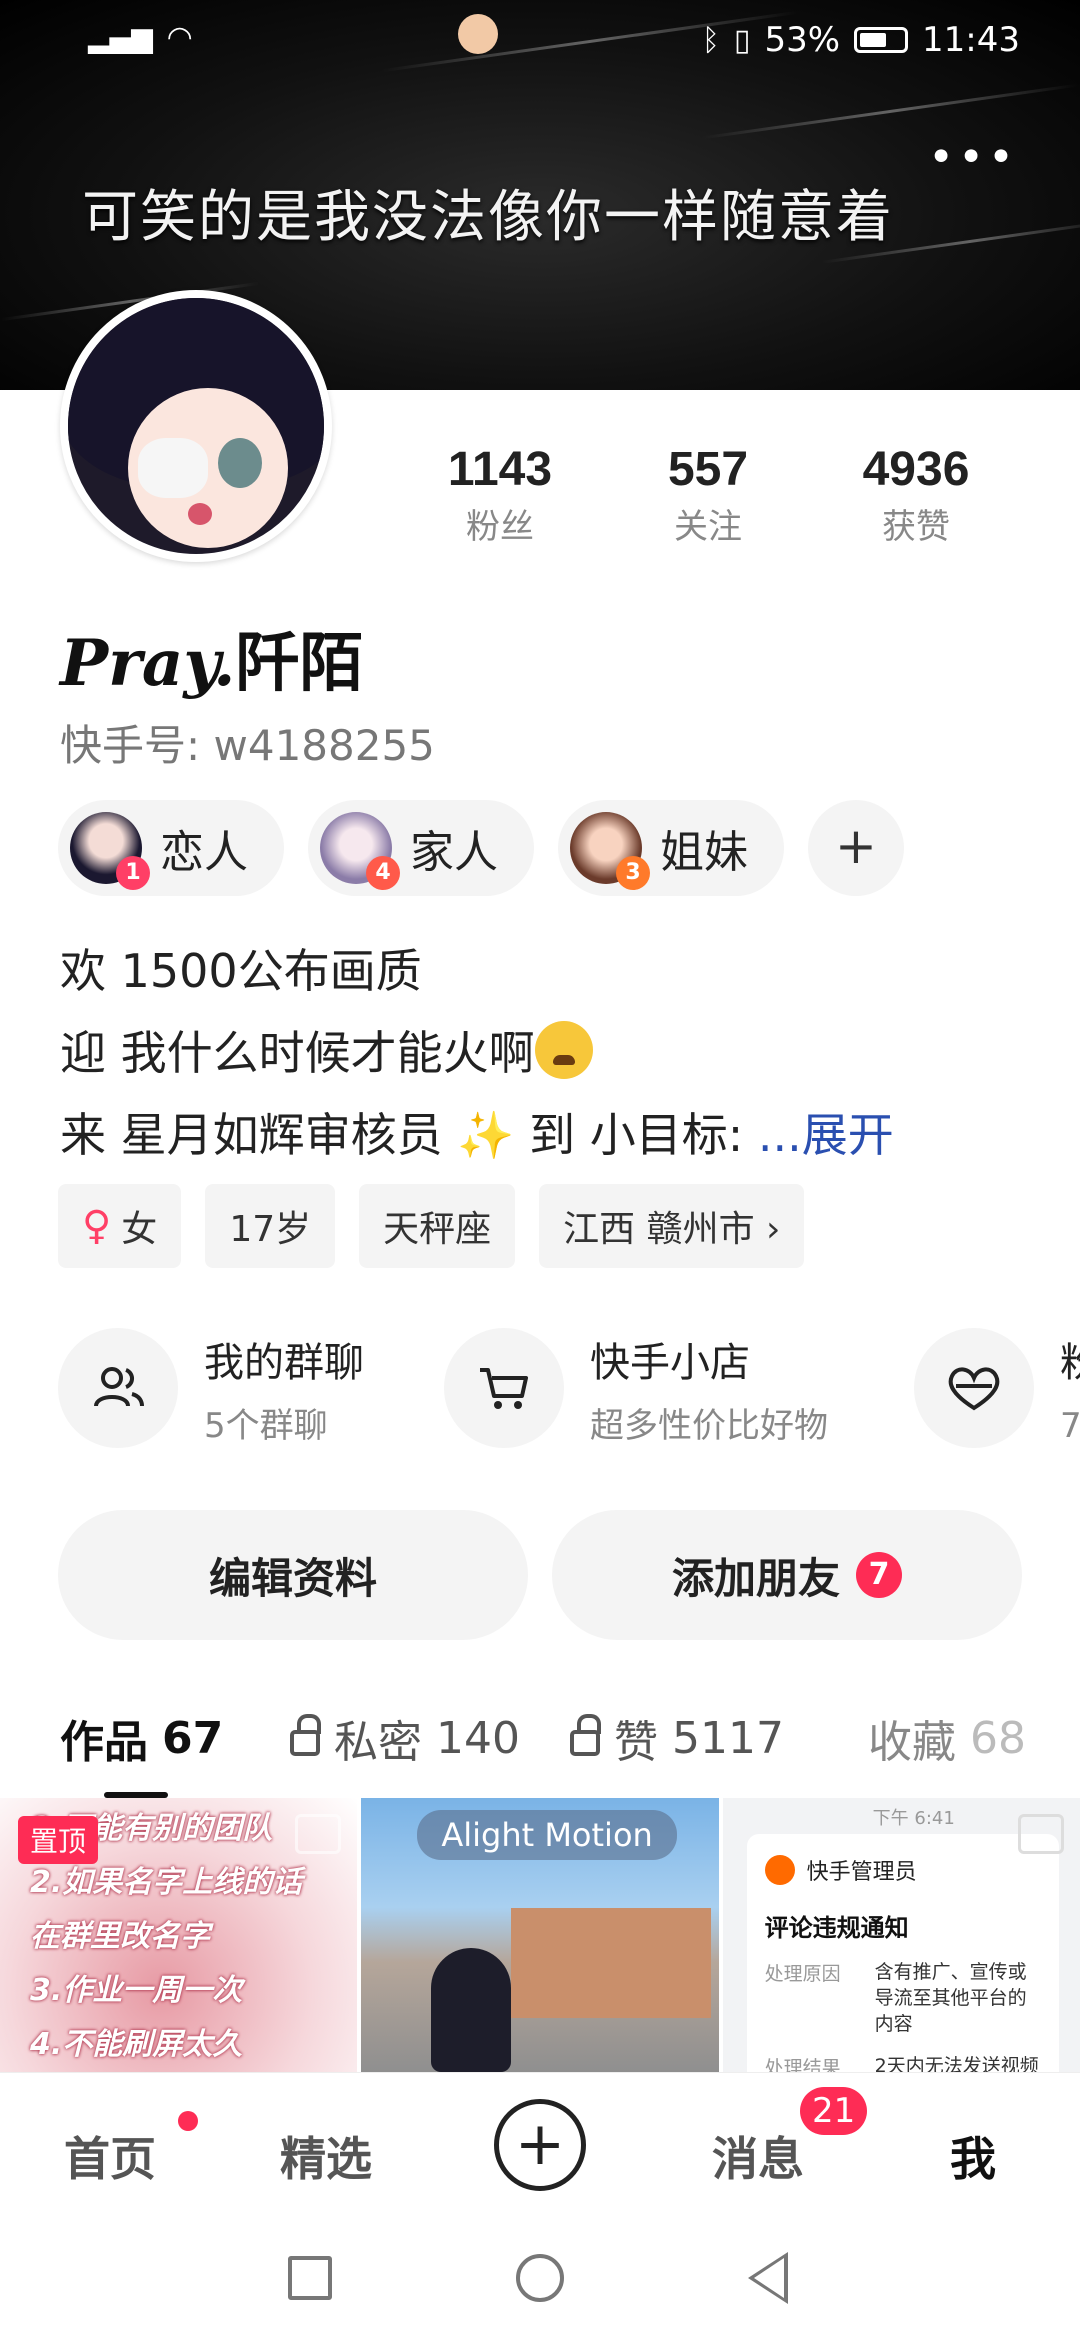  Describe the element at coordinates (284, 1362) in the screenshot. I see `service-title: 我的群聊` at that location.